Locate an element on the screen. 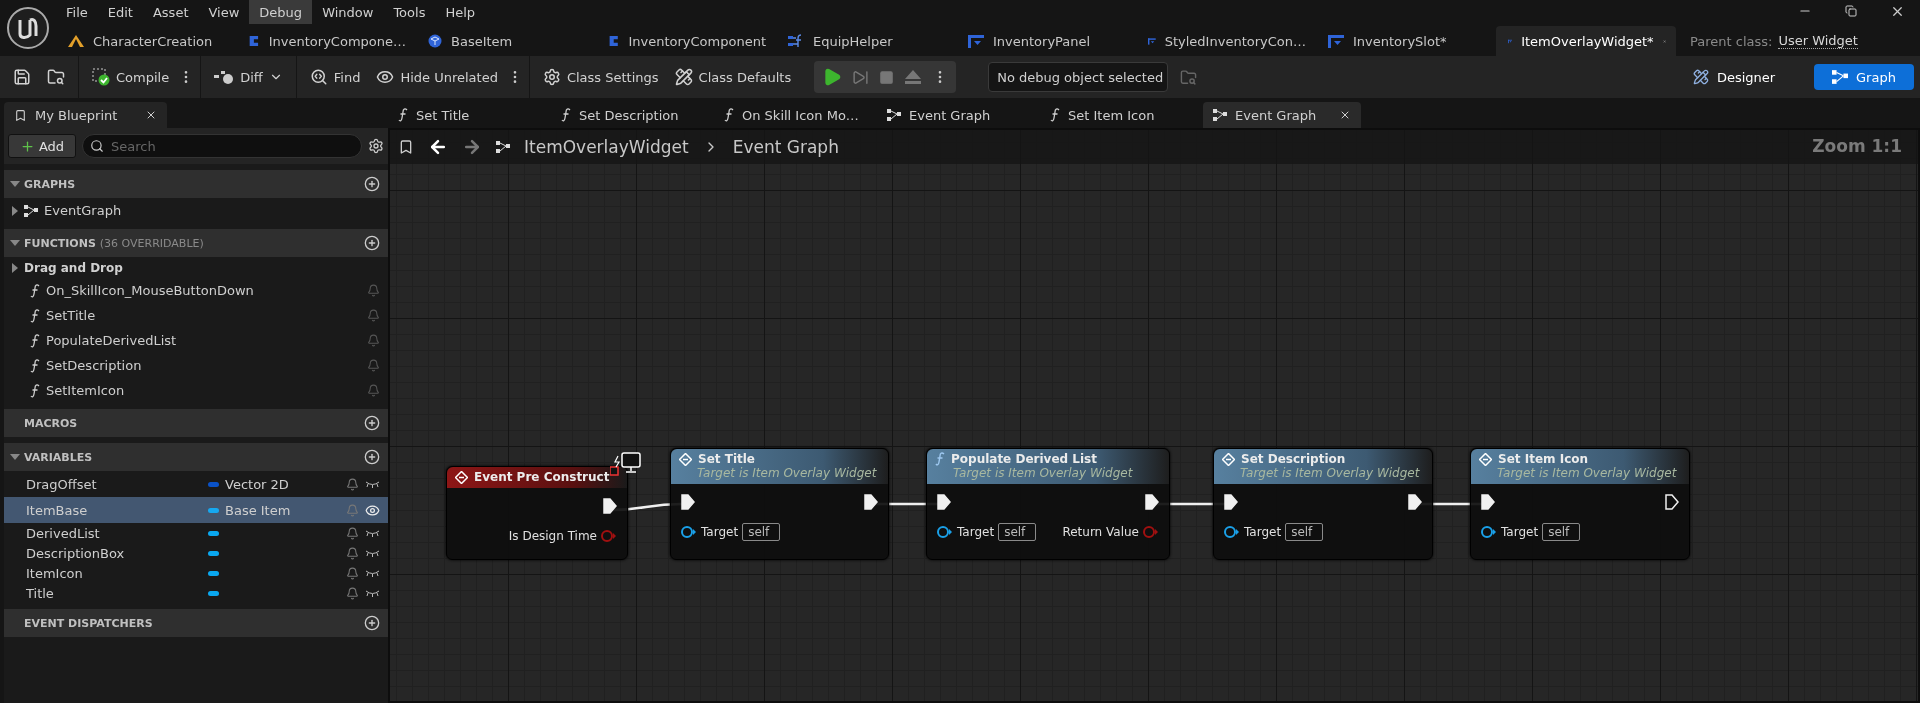  asset-tab: InventorySlot* is located at coordinates (1406, 41).